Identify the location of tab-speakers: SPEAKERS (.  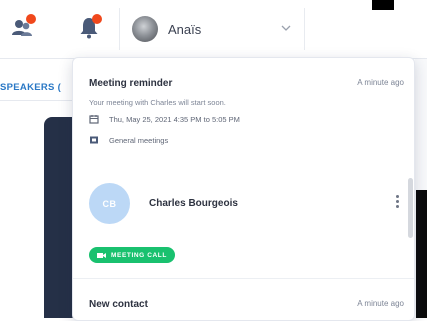
(30, 87).